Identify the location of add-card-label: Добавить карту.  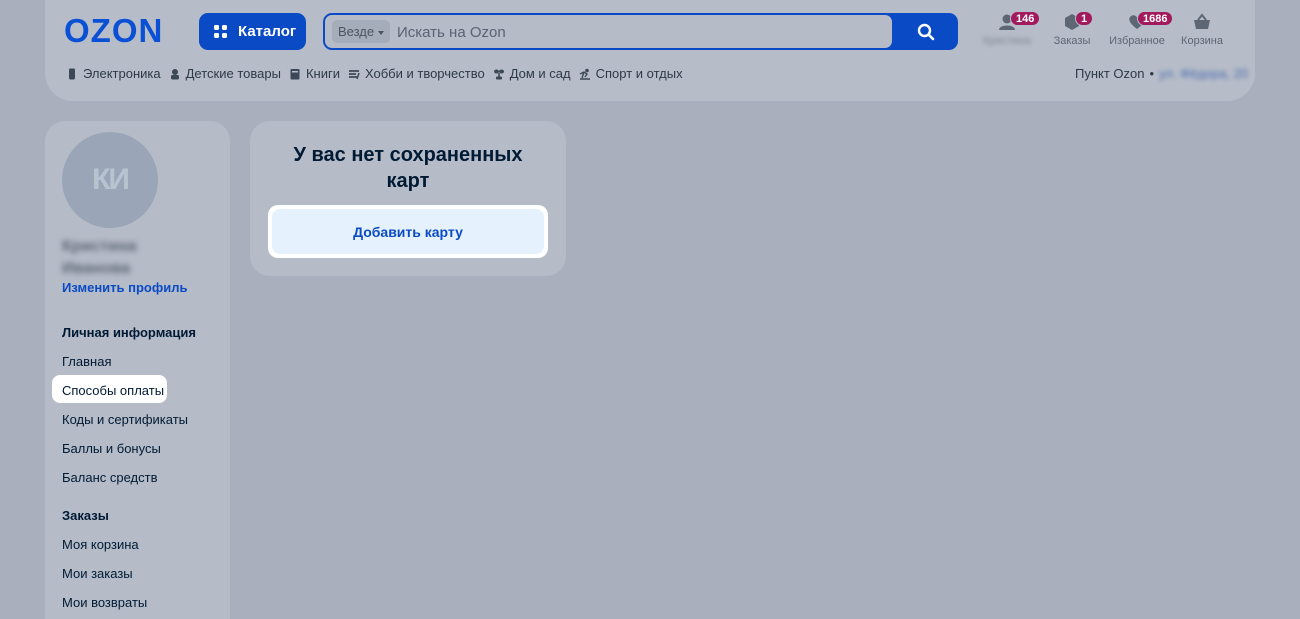
(408, 231).